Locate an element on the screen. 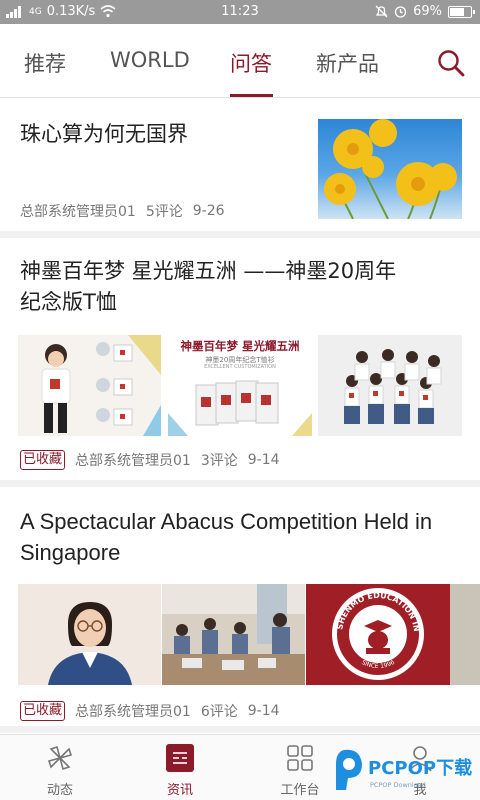 Image resolution: width=480 pixels, height=800 pixels. nav-item-news: 资讯 is located at coordinates (180, 770).